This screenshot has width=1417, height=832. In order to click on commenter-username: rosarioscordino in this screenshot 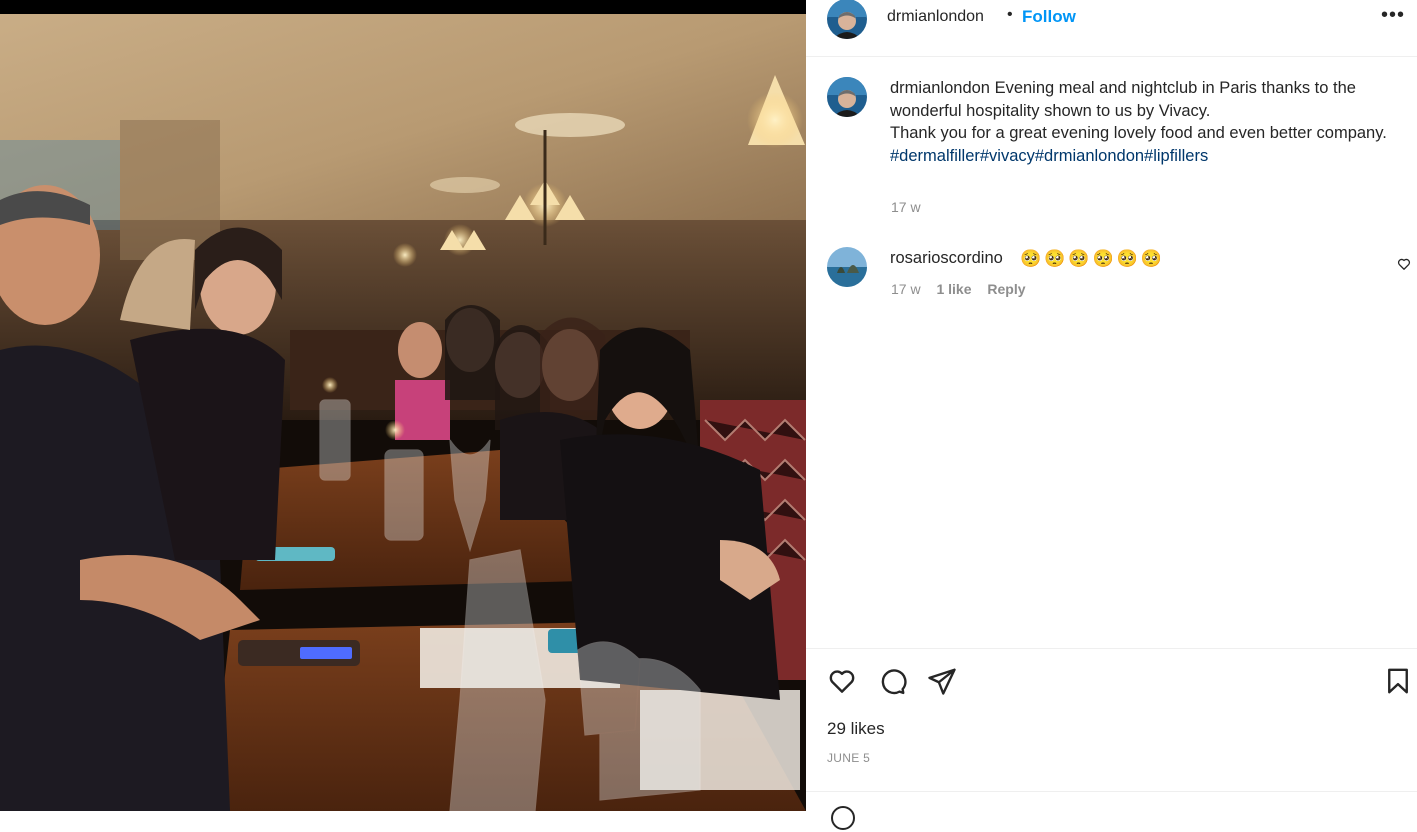, I will do `click(946, 258)`.